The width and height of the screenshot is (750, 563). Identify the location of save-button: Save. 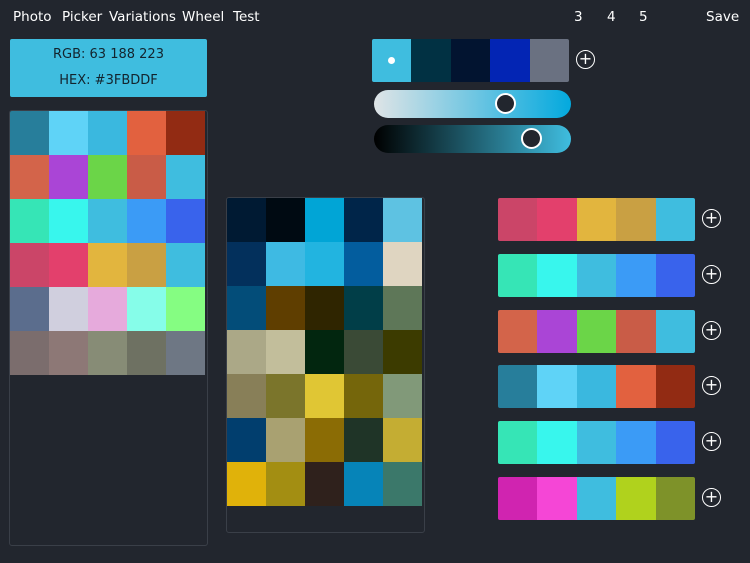
(722, 17).